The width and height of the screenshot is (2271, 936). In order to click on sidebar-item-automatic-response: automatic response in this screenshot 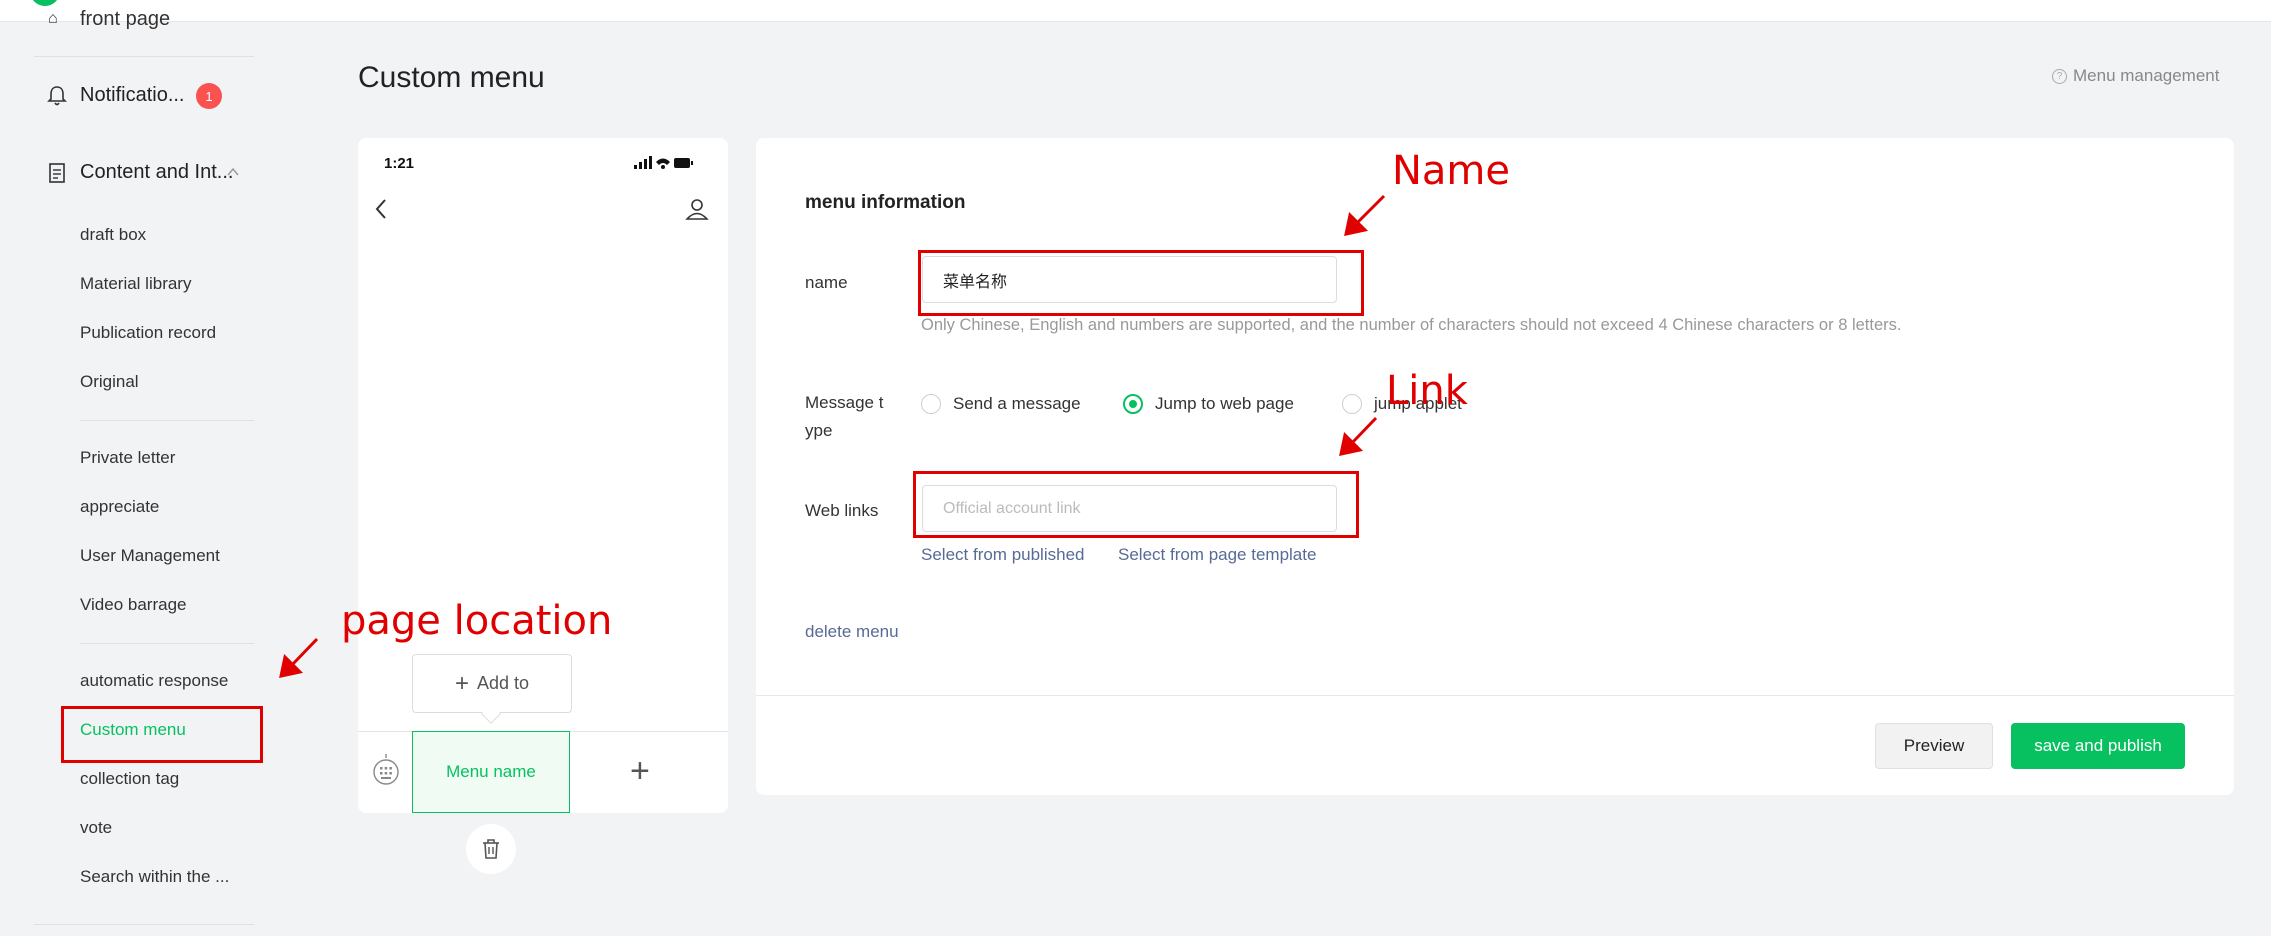, I will do `click(154, 681)`.